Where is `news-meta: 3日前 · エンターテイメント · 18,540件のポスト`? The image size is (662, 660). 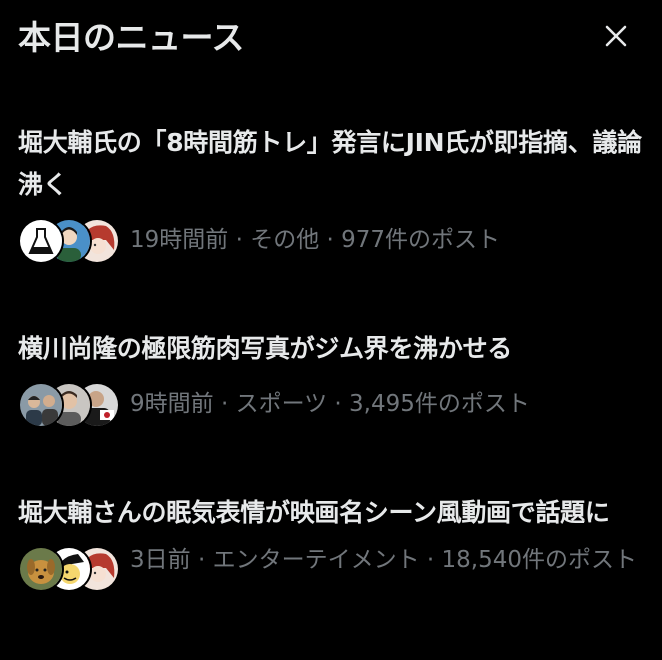
news-meta: 3日前 · エンターテイメント · 18,540件のポスト is located at coordinates (383, 560).